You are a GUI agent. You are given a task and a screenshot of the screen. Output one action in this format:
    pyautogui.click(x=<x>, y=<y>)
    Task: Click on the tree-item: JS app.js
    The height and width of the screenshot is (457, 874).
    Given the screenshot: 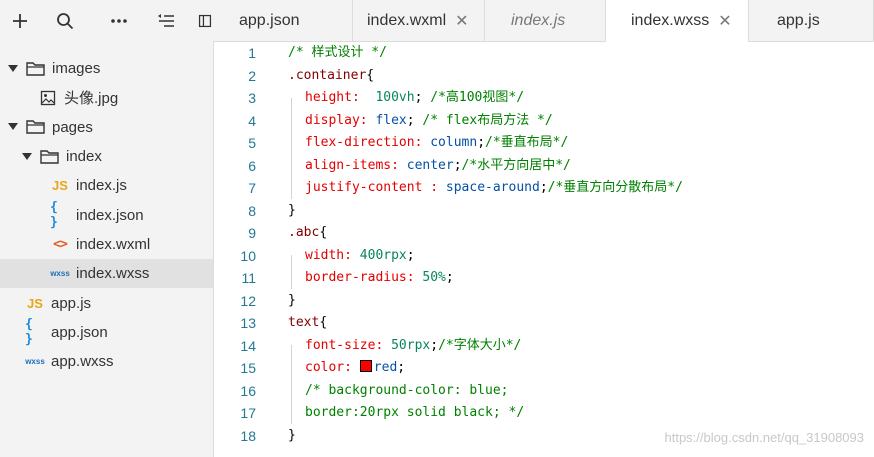 What is the action you would take?
    pyautogui.click(x=106, y=302)
    